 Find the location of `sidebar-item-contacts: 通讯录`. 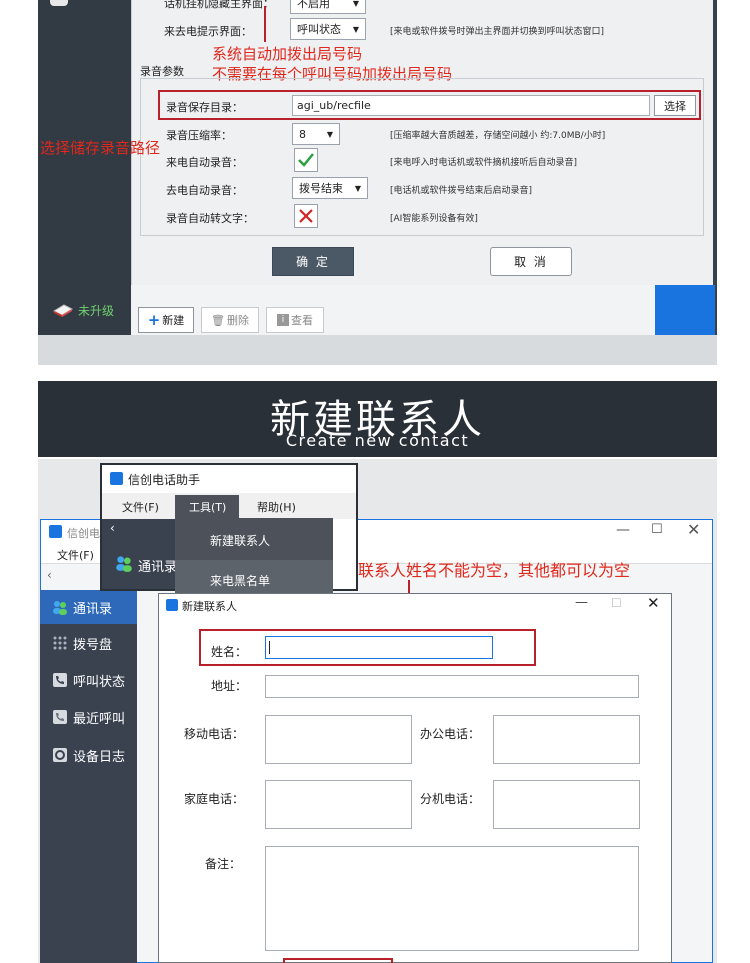

sidebar-item-contacts: 通讯录 is located at coordinates (88, 607).